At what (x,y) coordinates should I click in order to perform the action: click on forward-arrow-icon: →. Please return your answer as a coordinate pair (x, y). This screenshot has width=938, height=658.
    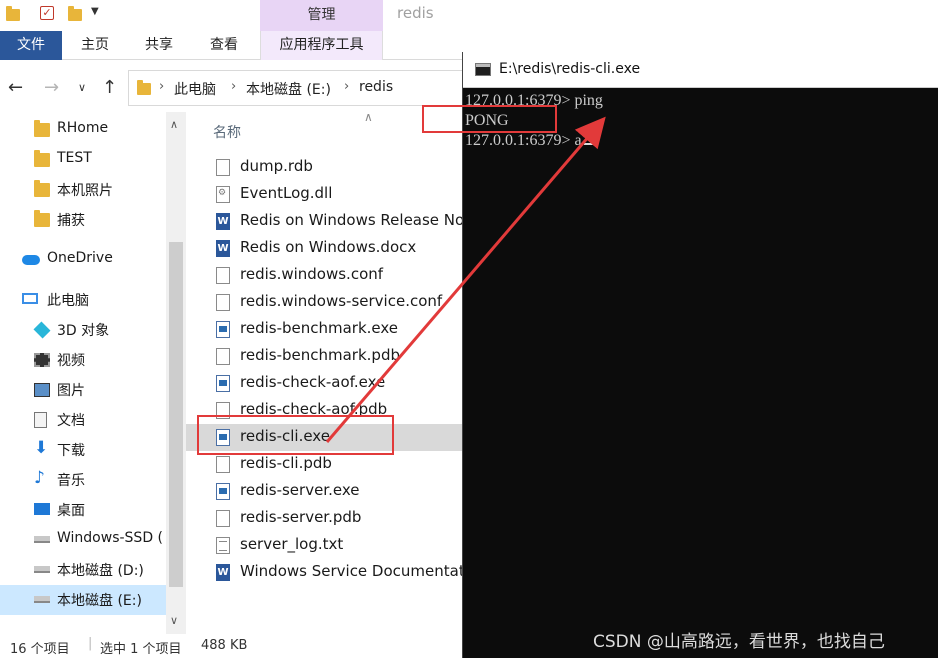
    Looking at the image, I should click on (51, 87).